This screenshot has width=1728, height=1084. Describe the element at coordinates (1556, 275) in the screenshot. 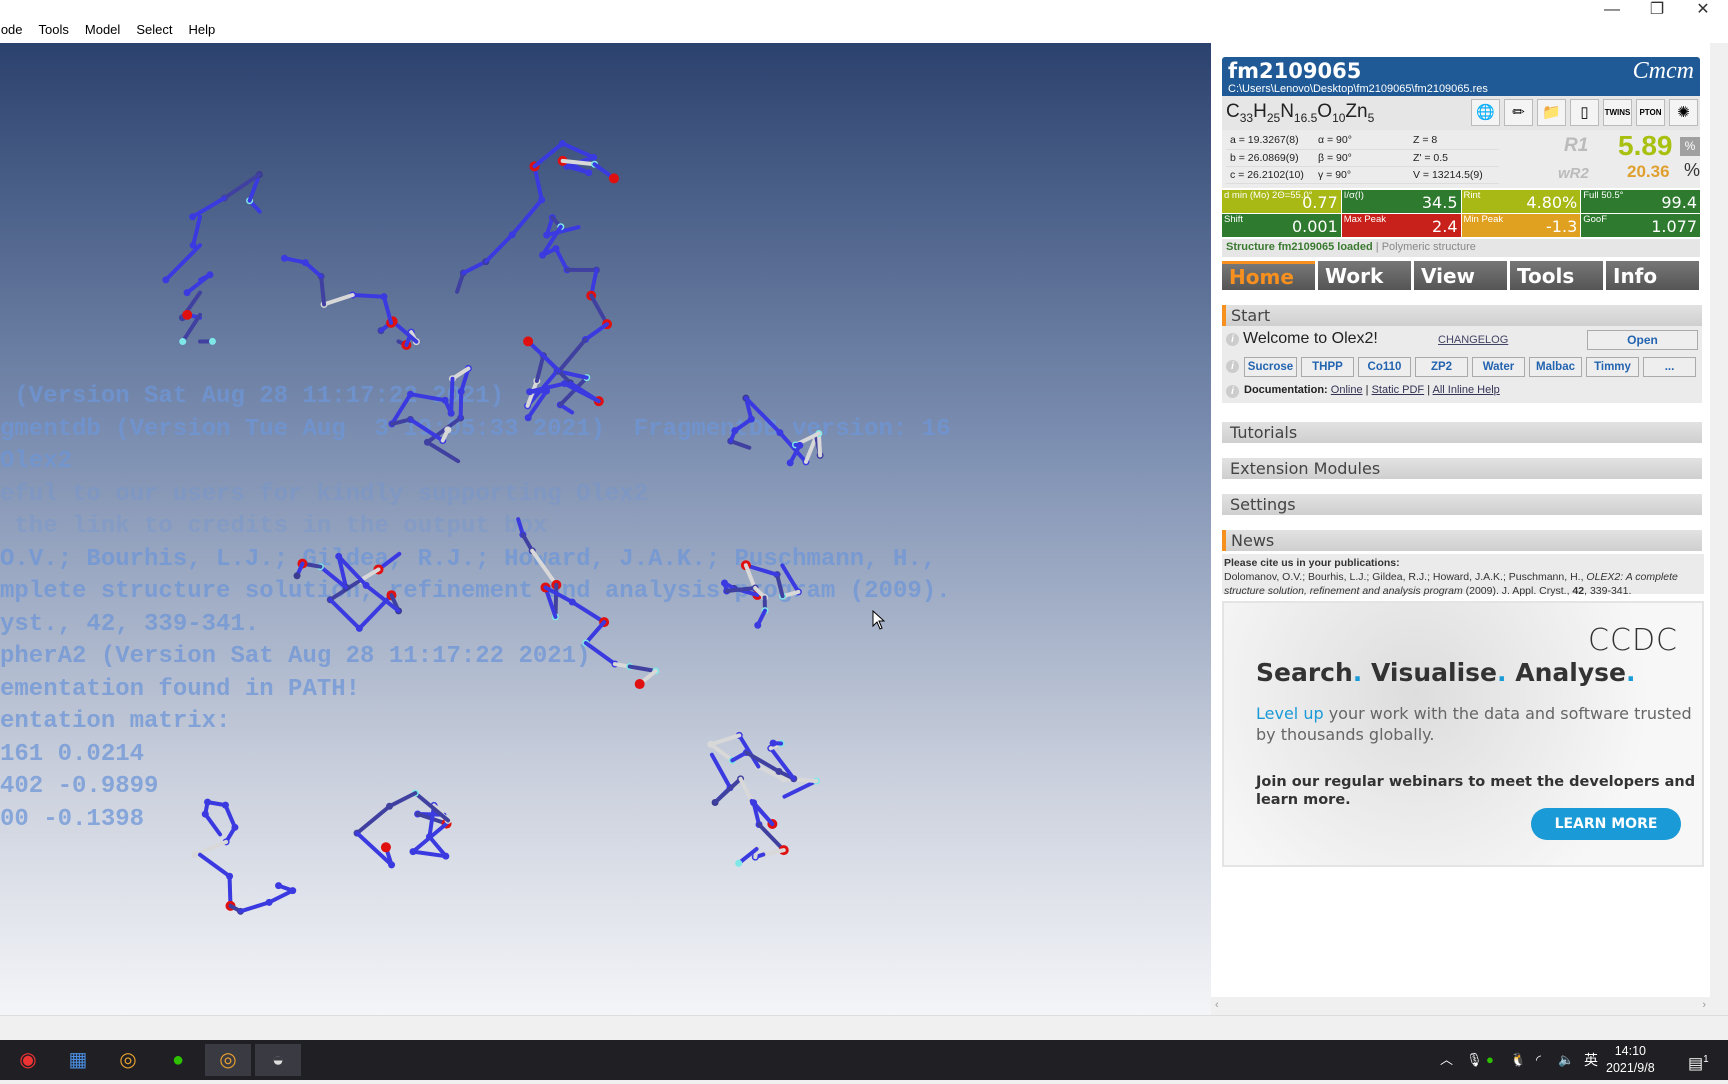

I see `tab-tools: Tools` at that location.